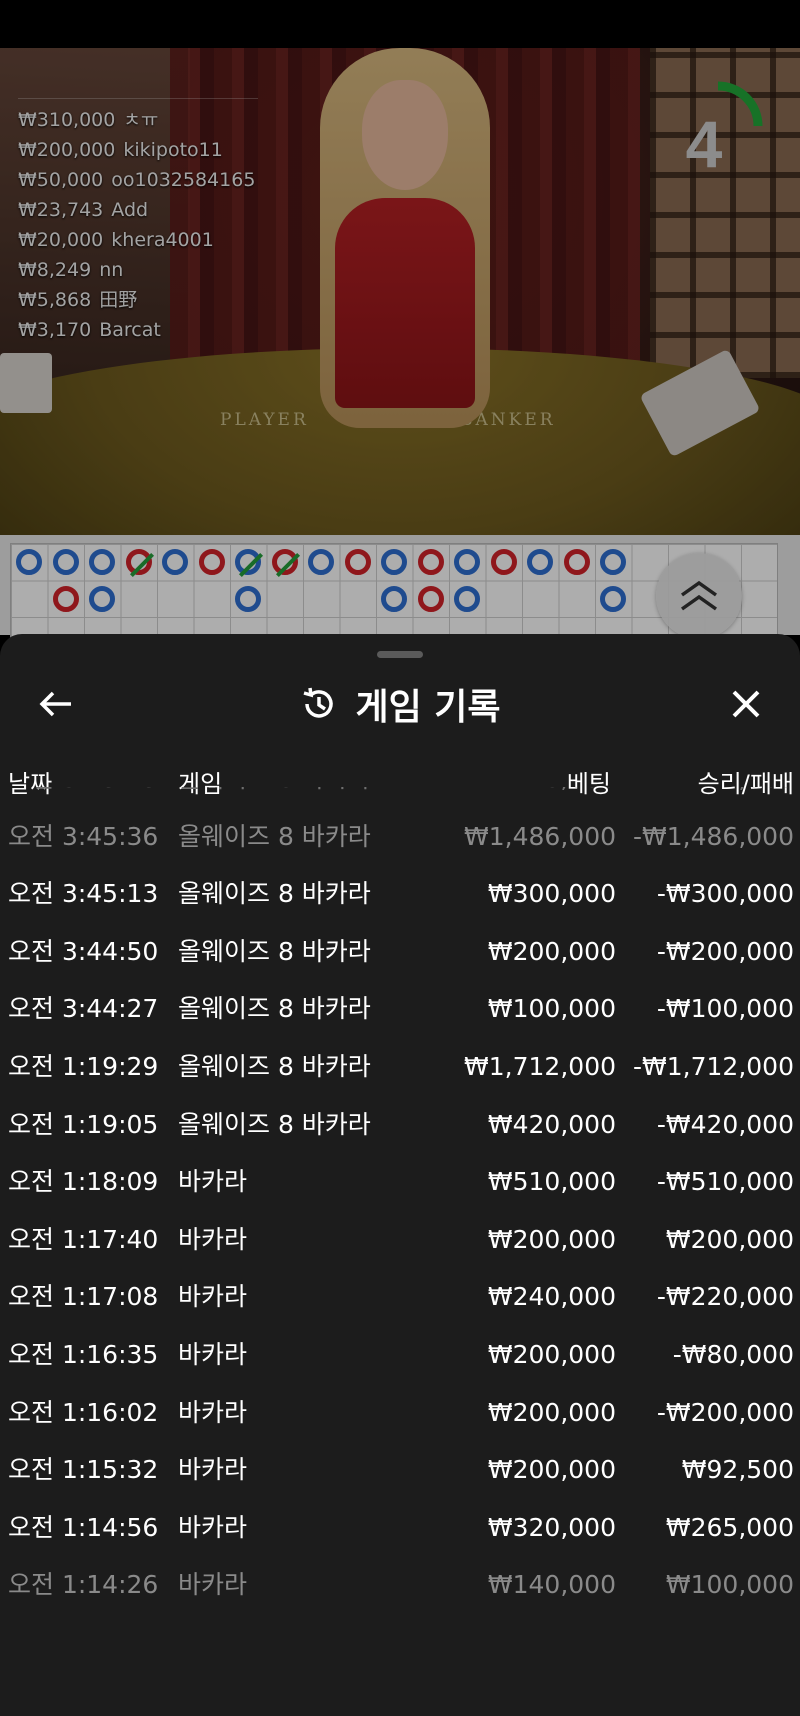  Describe the element at coordinates (83, 1297) in the screenshot. I see `row-date: 오전 1:17:08` at that location.